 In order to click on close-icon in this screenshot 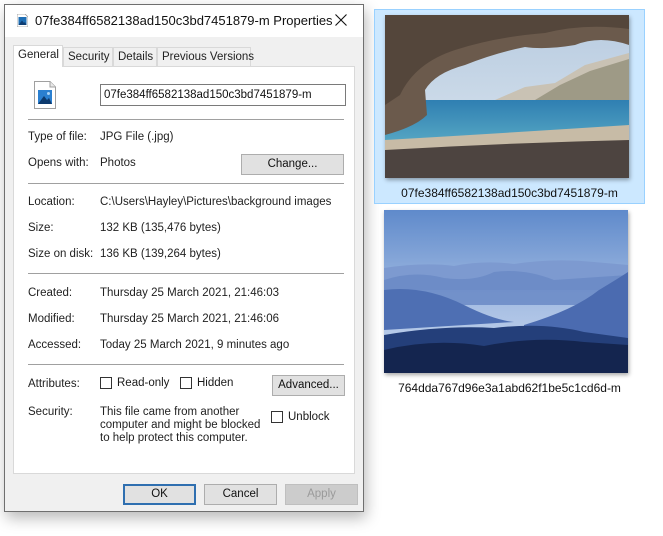, I will do `click(341, 20)`.